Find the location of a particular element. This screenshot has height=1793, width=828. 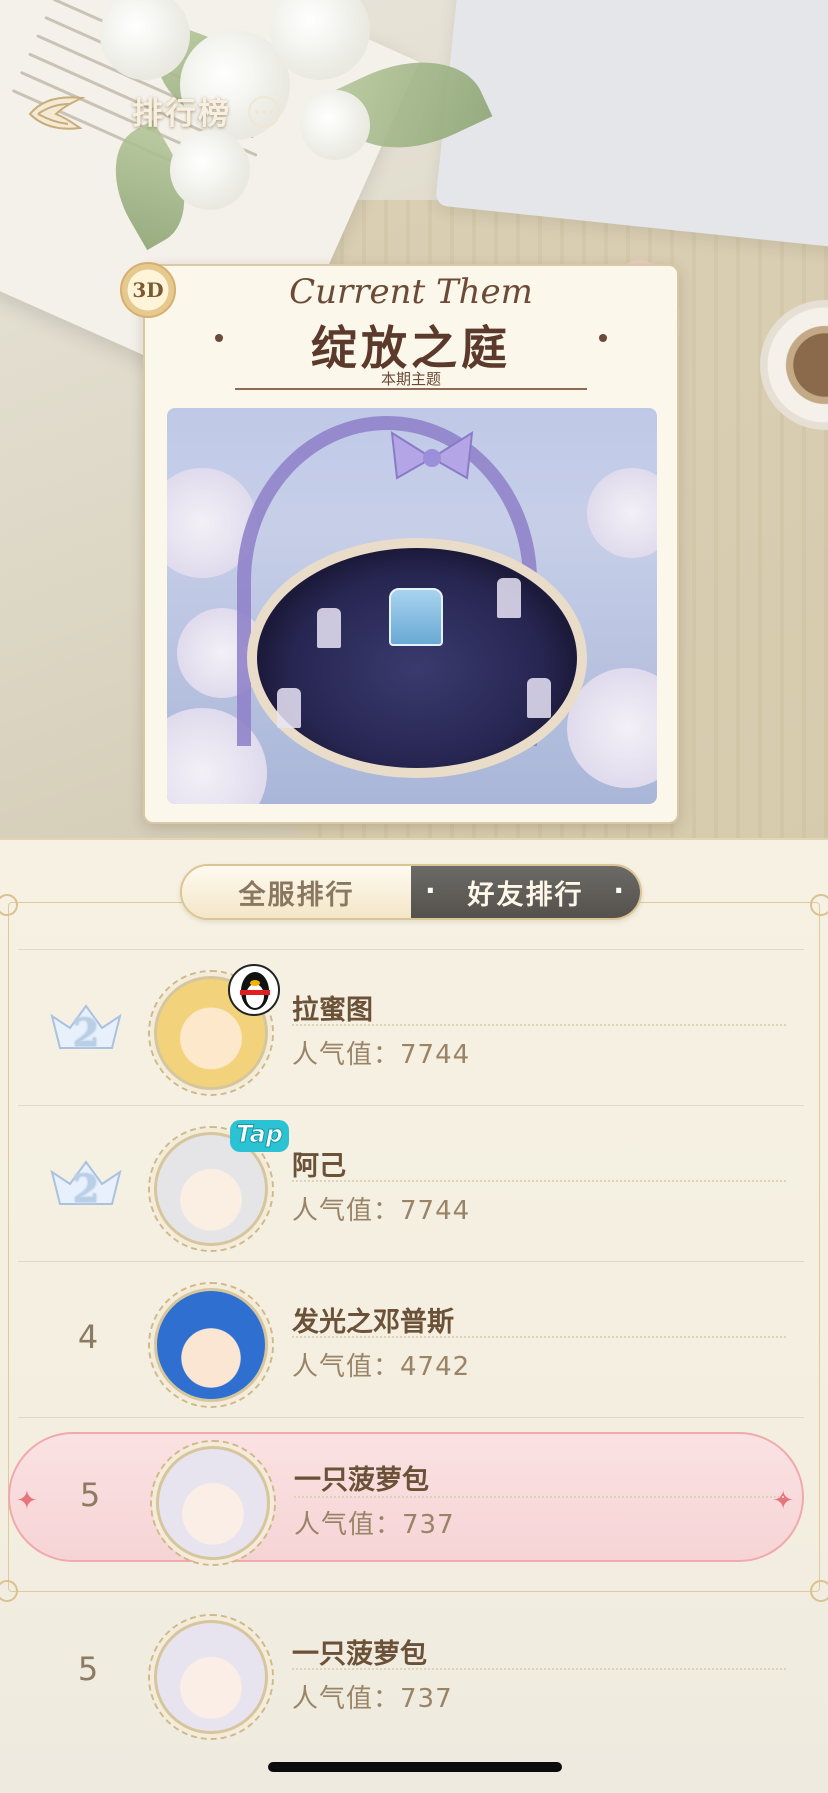

player-name: 阿己 is located at coordinates (319, 1166).